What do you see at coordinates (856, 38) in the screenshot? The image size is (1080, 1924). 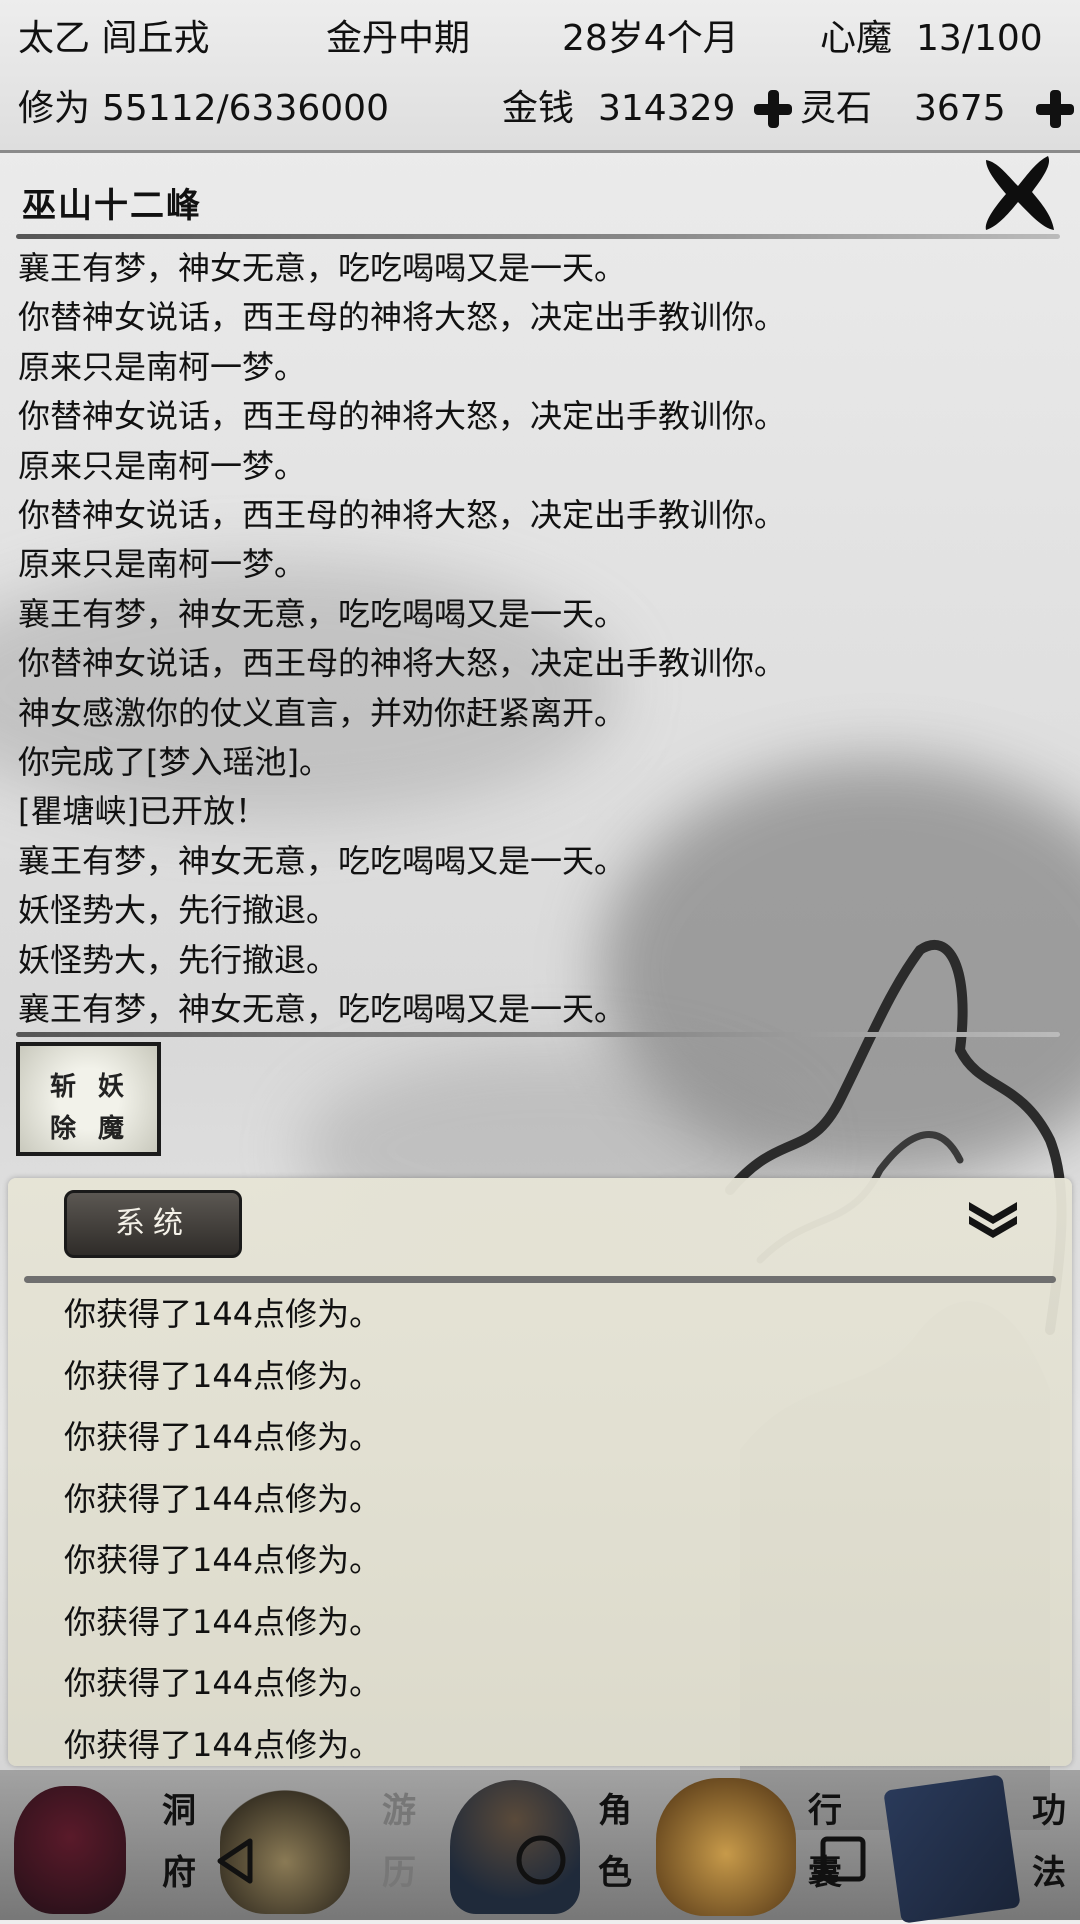 I see `heart-demon-label: 心魔` at bounding box center [856, 38].